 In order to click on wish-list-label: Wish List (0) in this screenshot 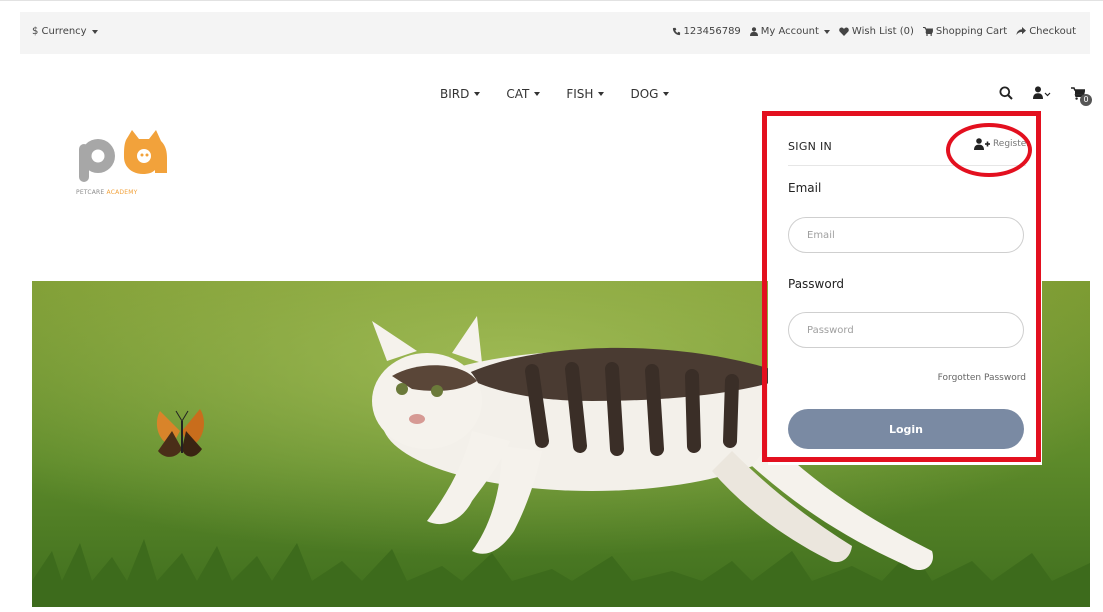, I will do `click(882, 31)`.